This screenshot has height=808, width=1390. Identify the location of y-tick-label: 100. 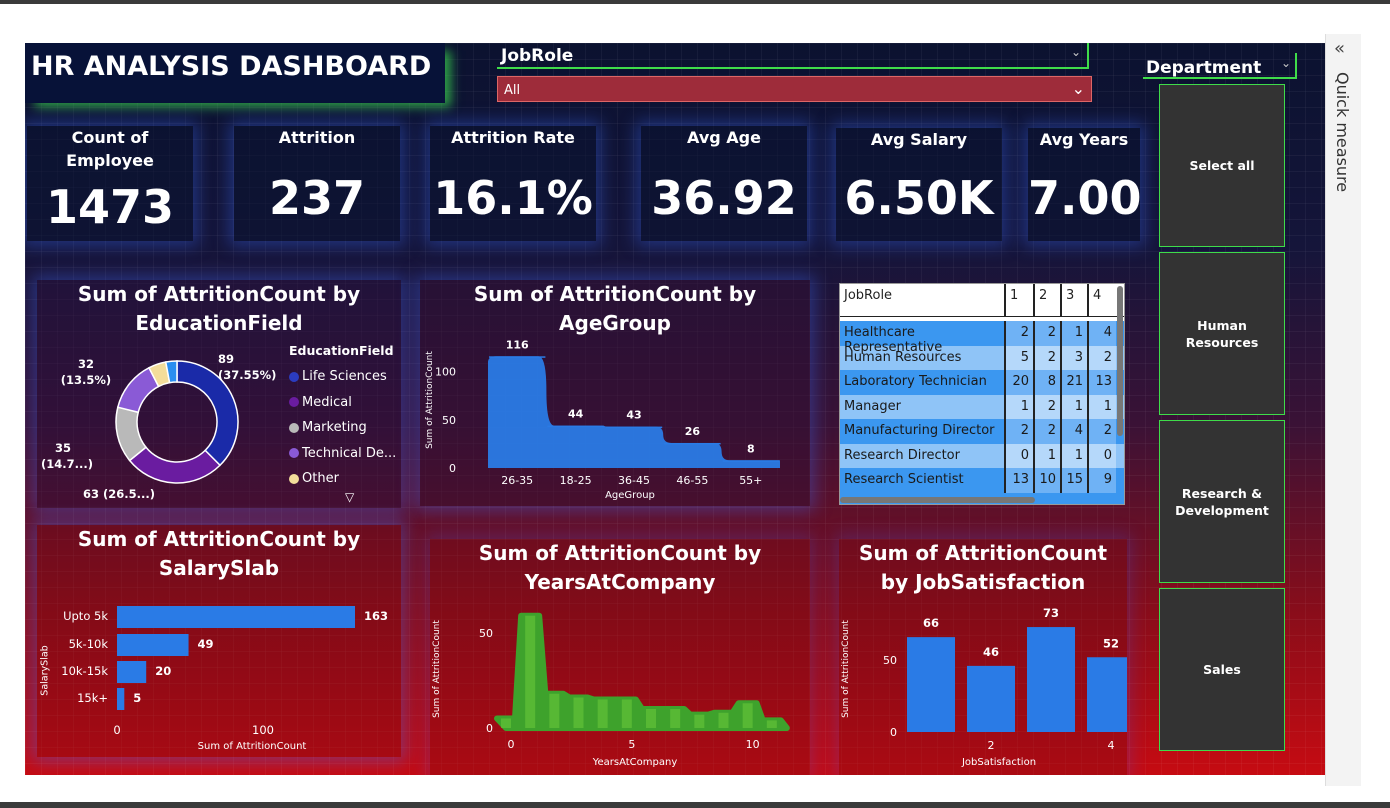
(445, 372).